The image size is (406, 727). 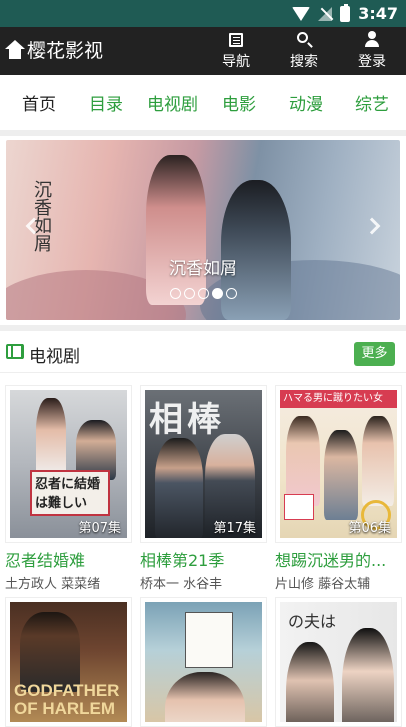 I want to click on poster: 忍者に結婚は難しい 第07集, so click(x=68, y=464).